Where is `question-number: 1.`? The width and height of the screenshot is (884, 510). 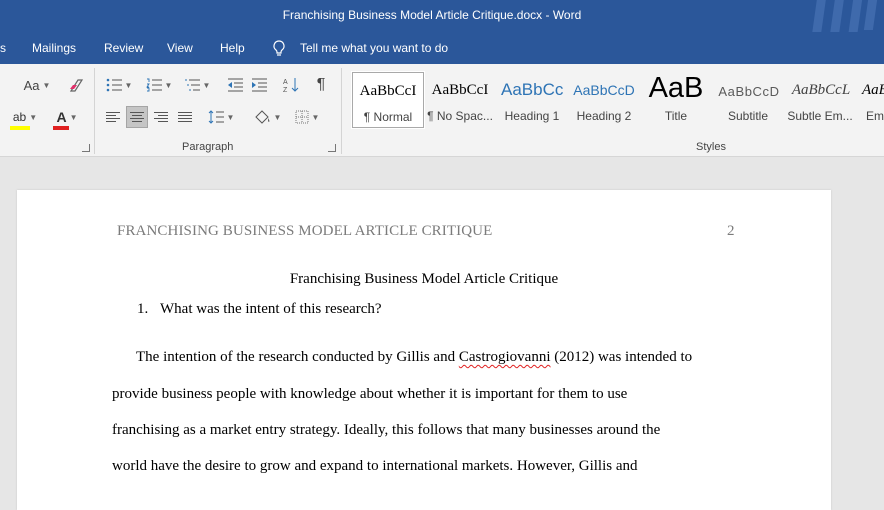 question-number: 1. is located at coordinates (143, 309).